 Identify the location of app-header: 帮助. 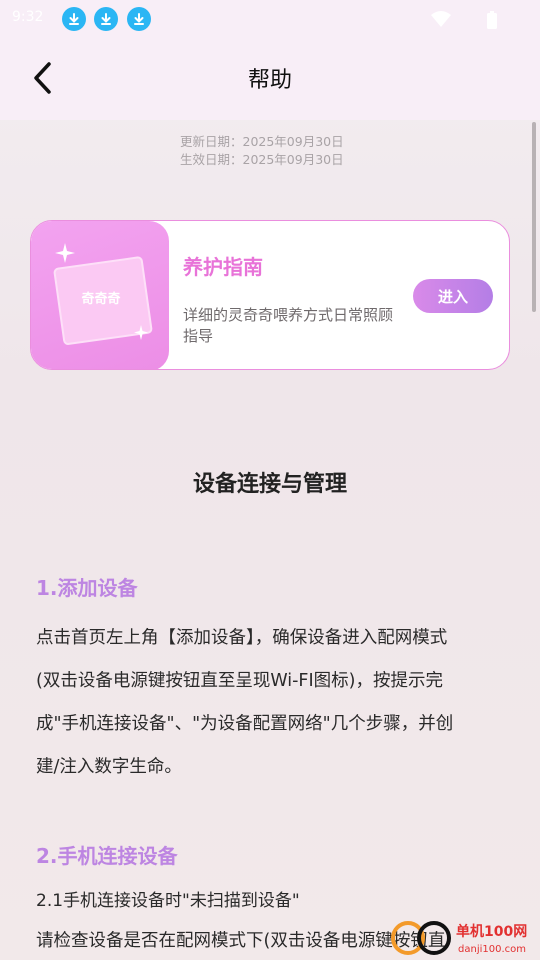
(270, 80).